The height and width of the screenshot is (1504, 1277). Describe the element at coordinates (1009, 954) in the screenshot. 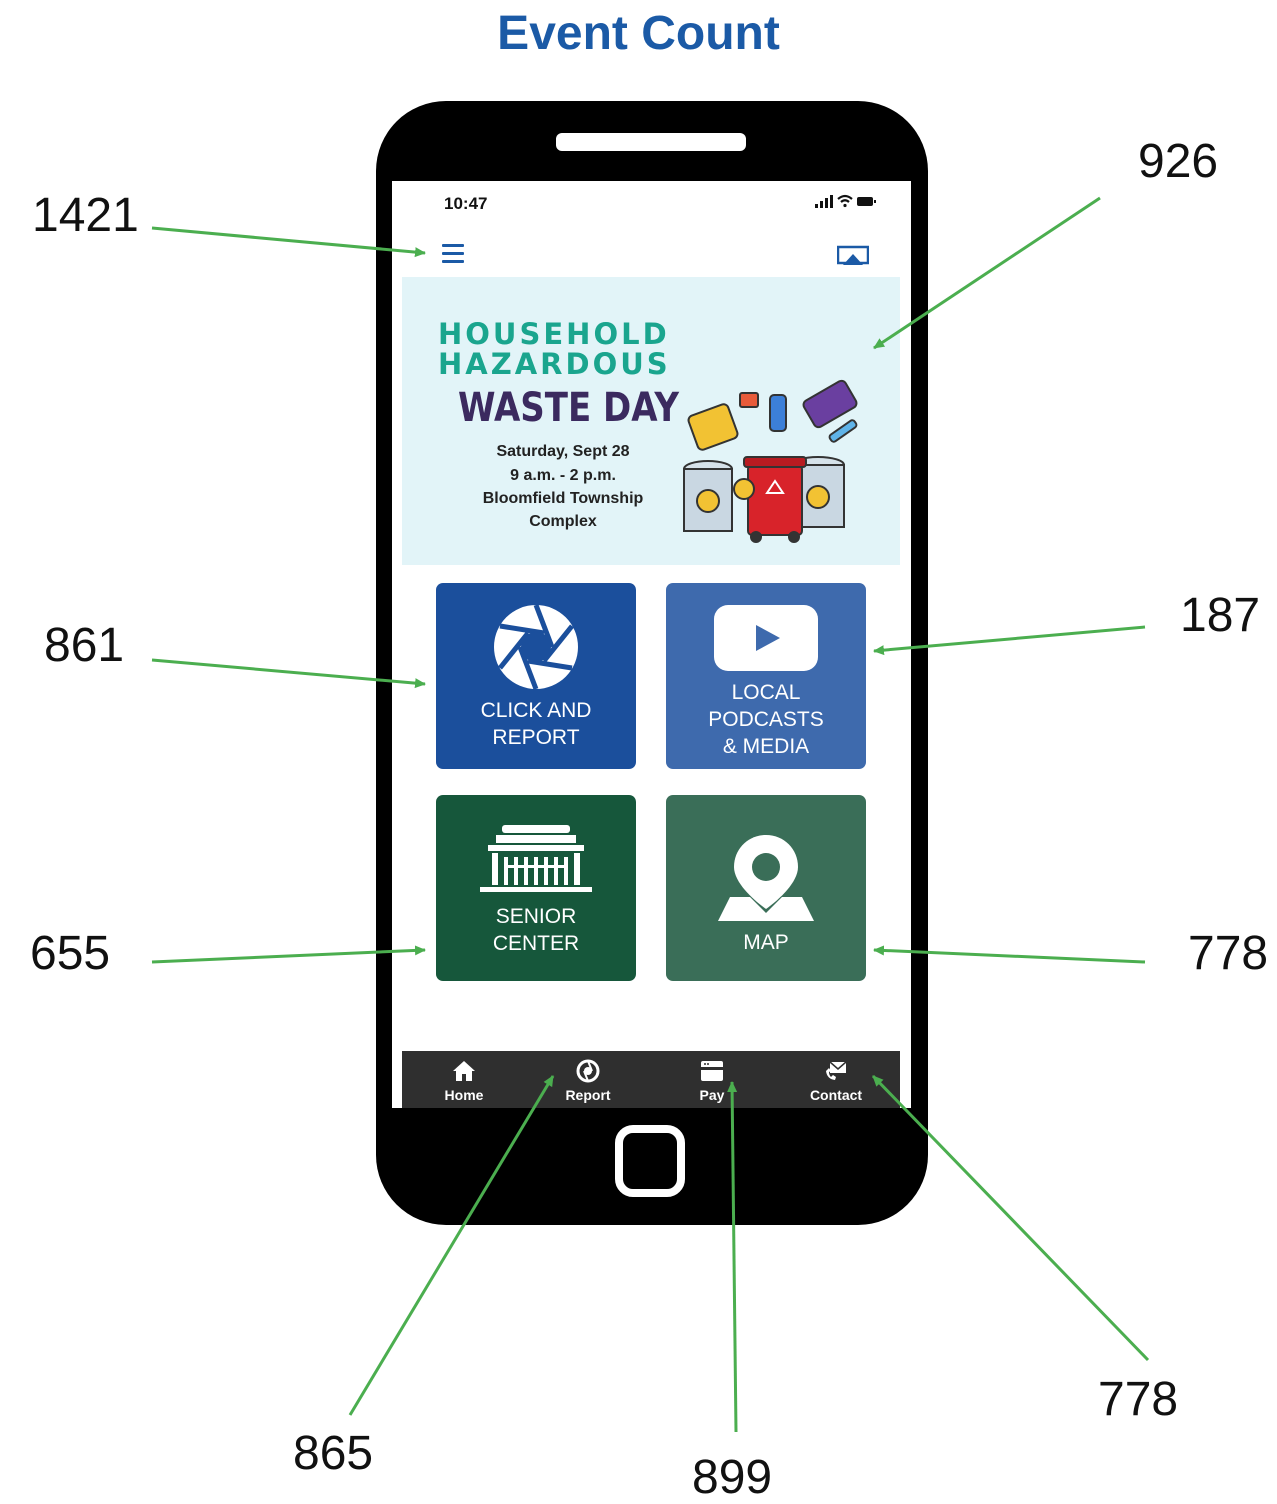

I see `arrow-map` at that location.